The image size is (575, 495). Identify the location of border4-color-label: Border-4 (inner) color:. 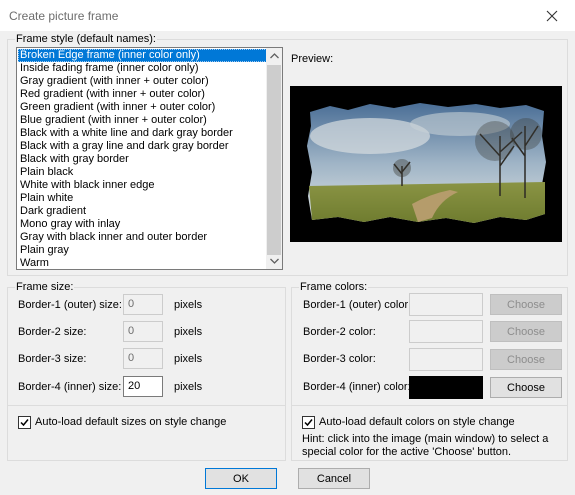
(357, 387).